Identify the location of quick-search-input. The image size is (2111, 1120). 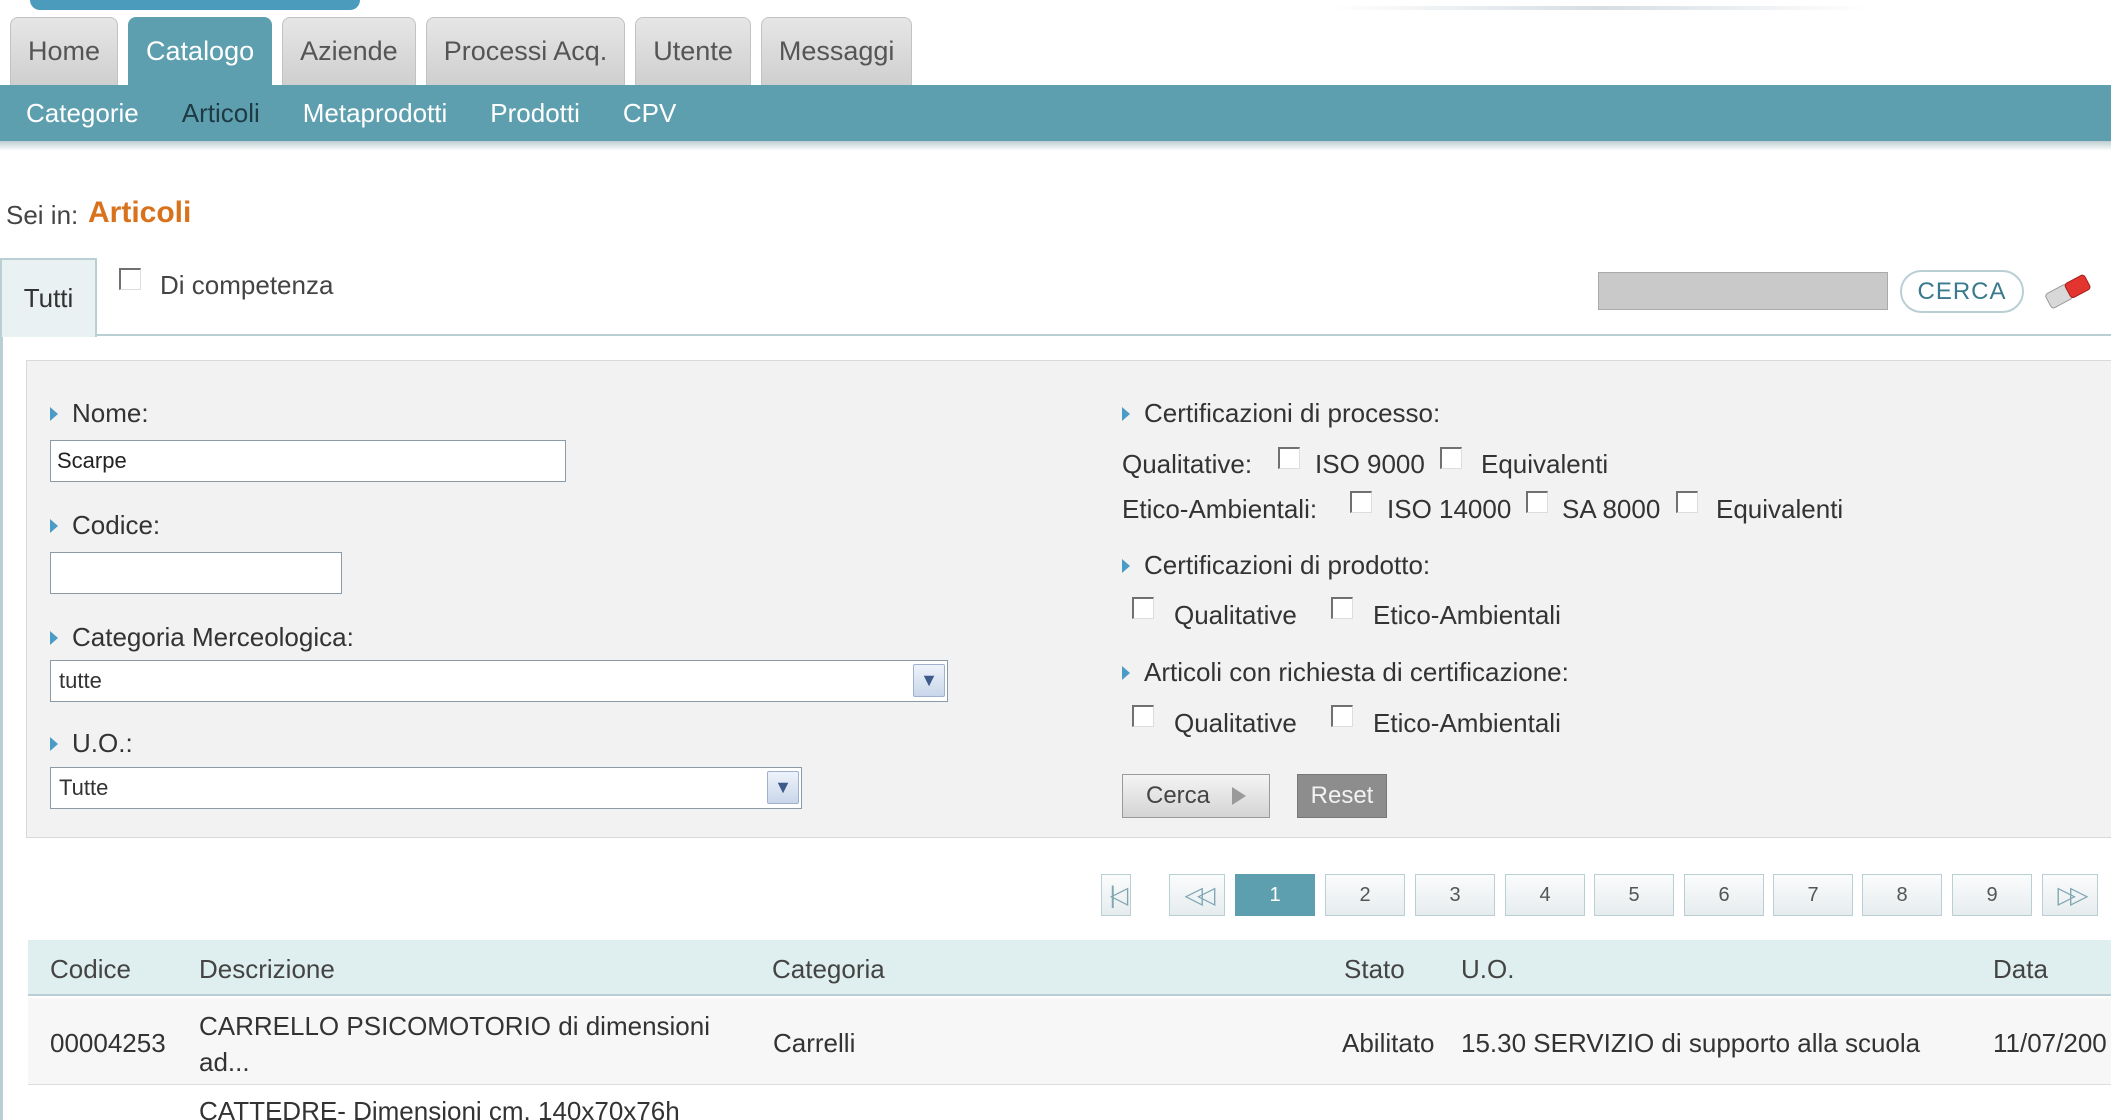
(1743, 291).